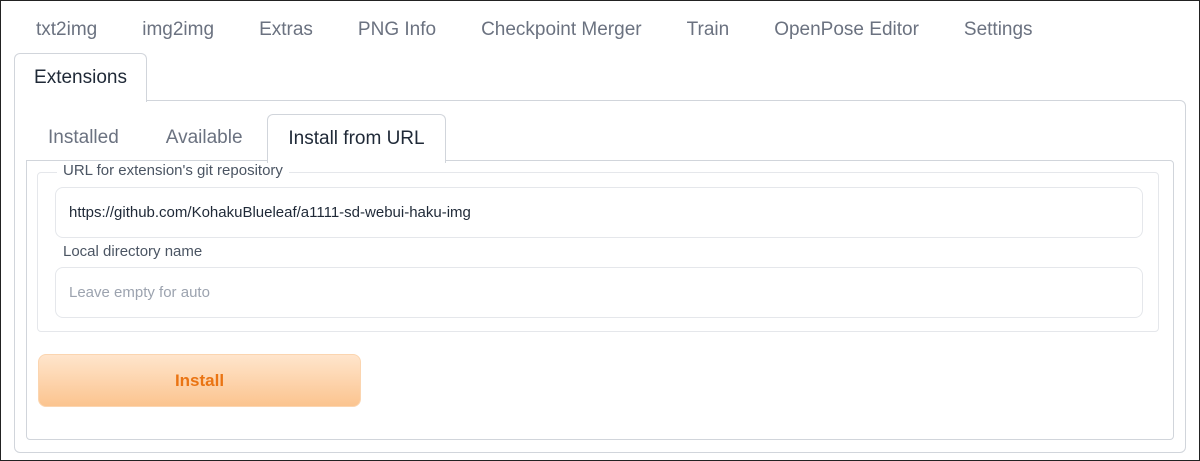 The width and height of the screenshot is (1200, 461). I want to click on tab-checkpoint-merger: Checkpoint Merger, so click(561, 30).